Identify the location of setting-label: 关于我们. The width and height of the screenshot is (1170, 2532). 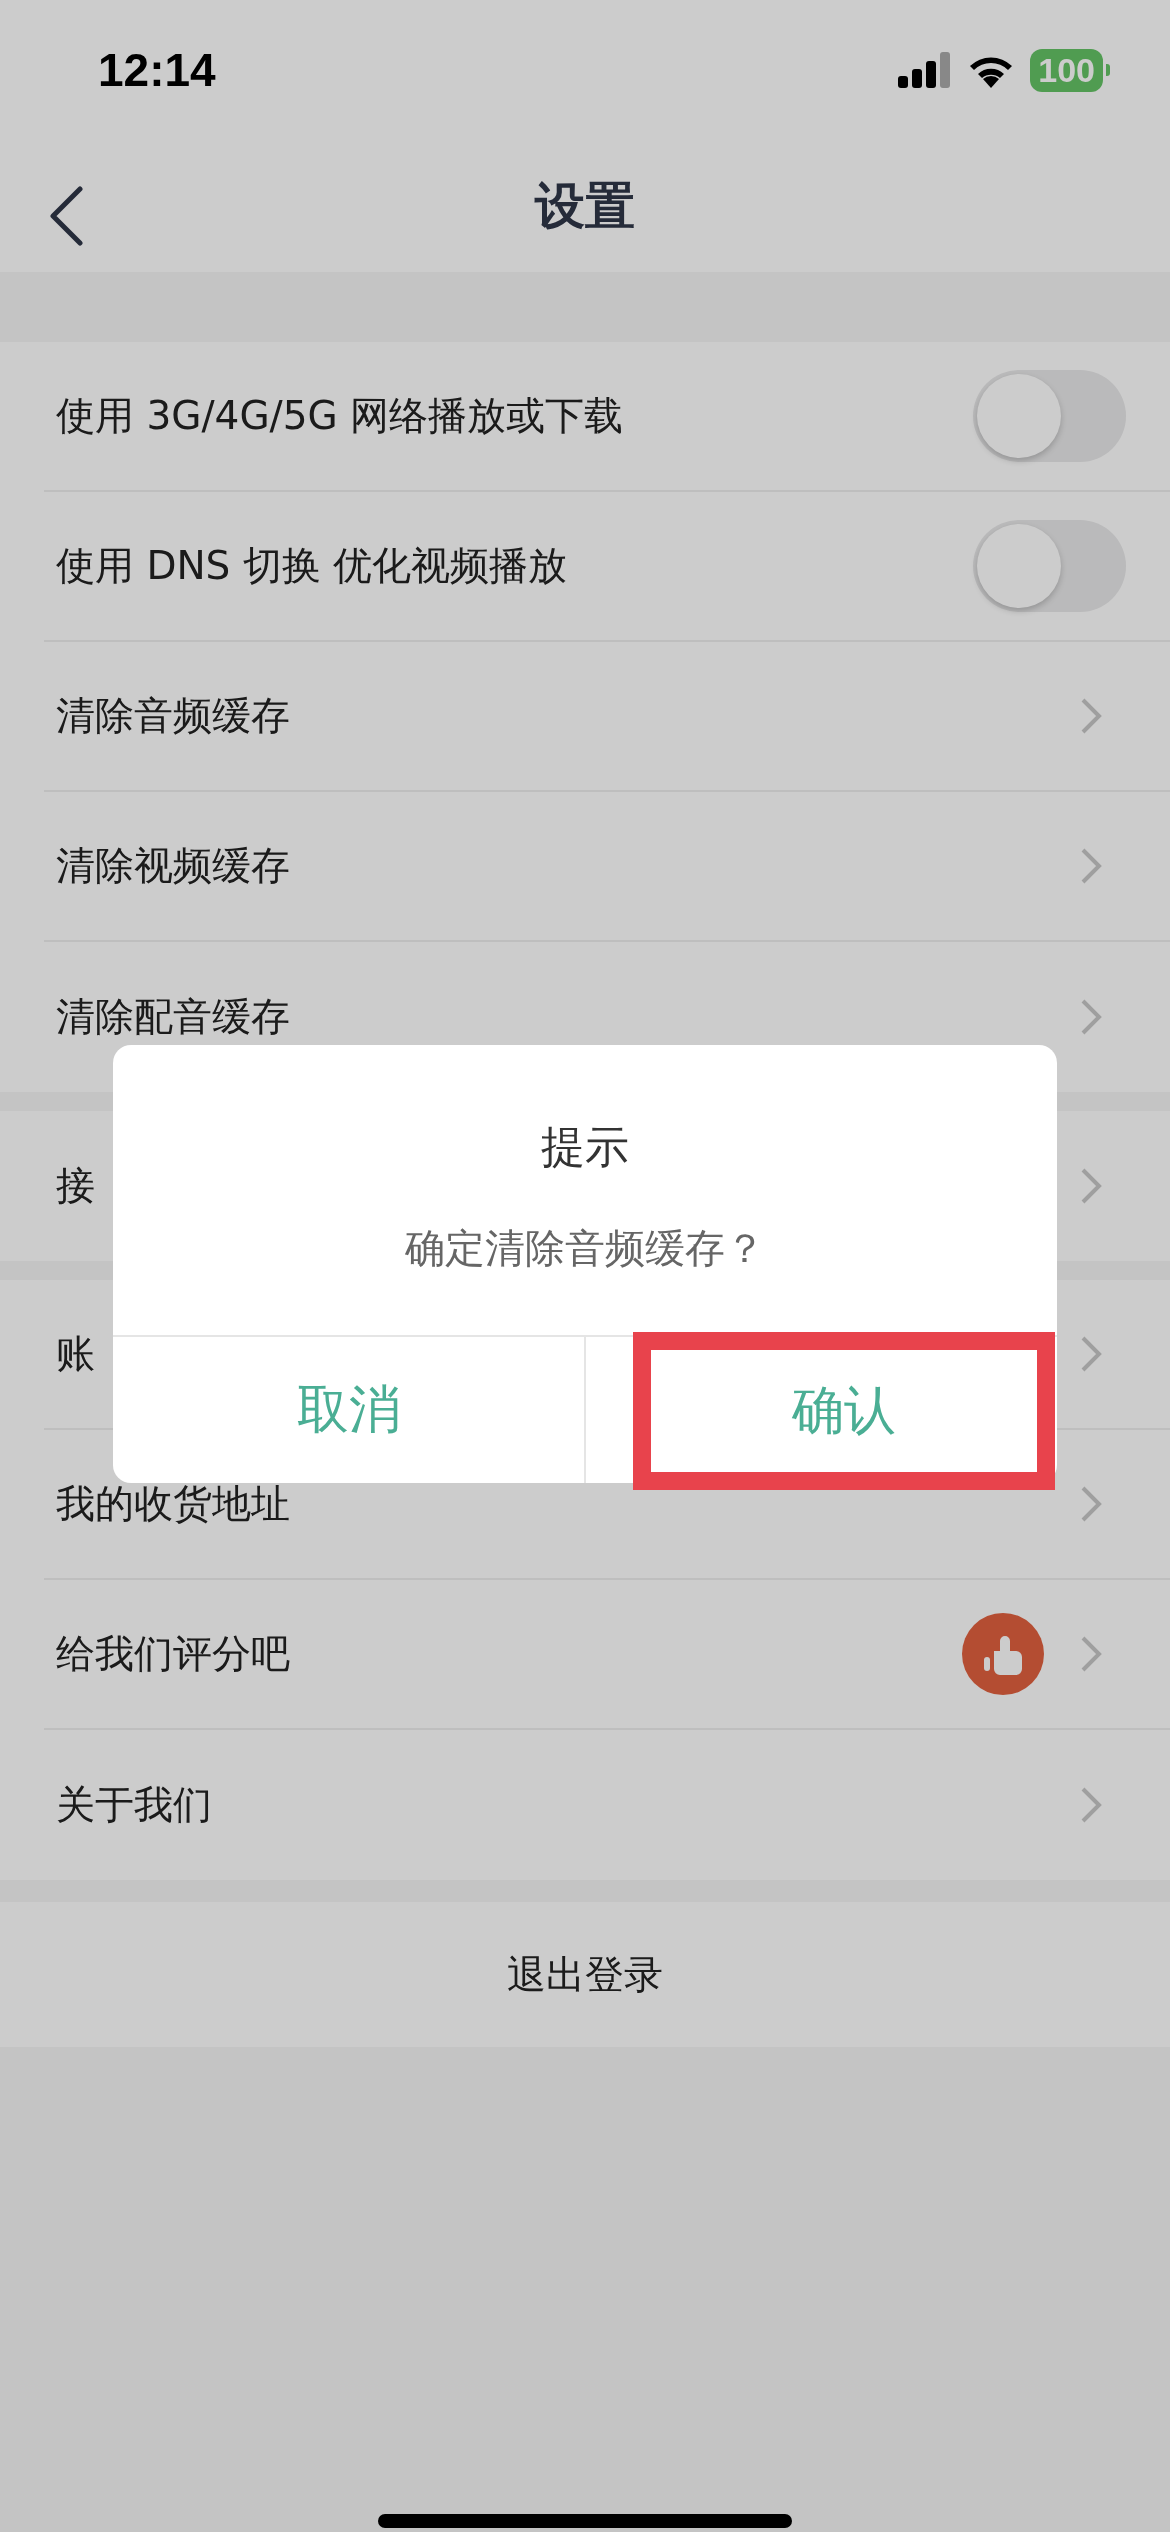
(134, 1805).